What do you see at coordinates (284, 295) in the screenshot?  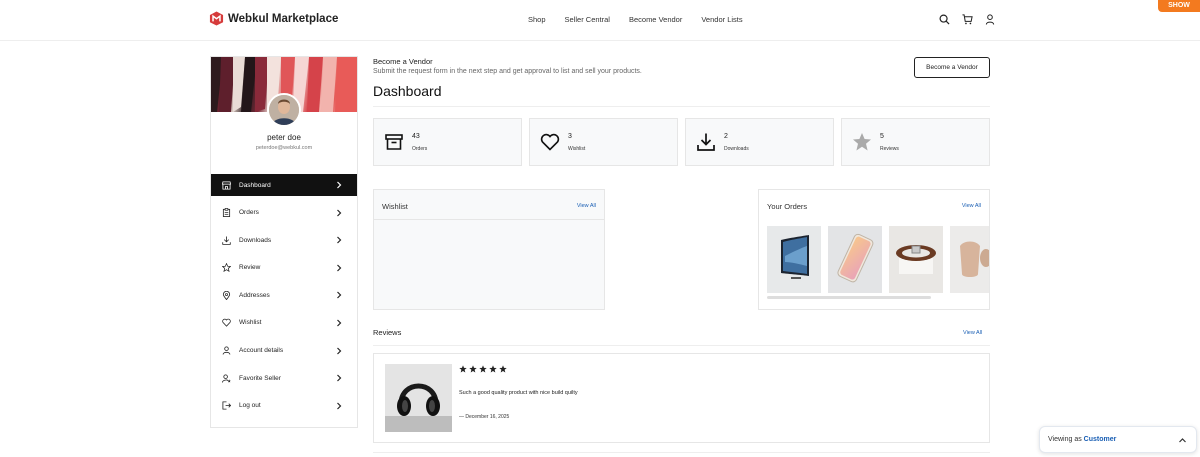 I see `sidebar-item-addresses: Addresses` at bounding box center [284, 295].